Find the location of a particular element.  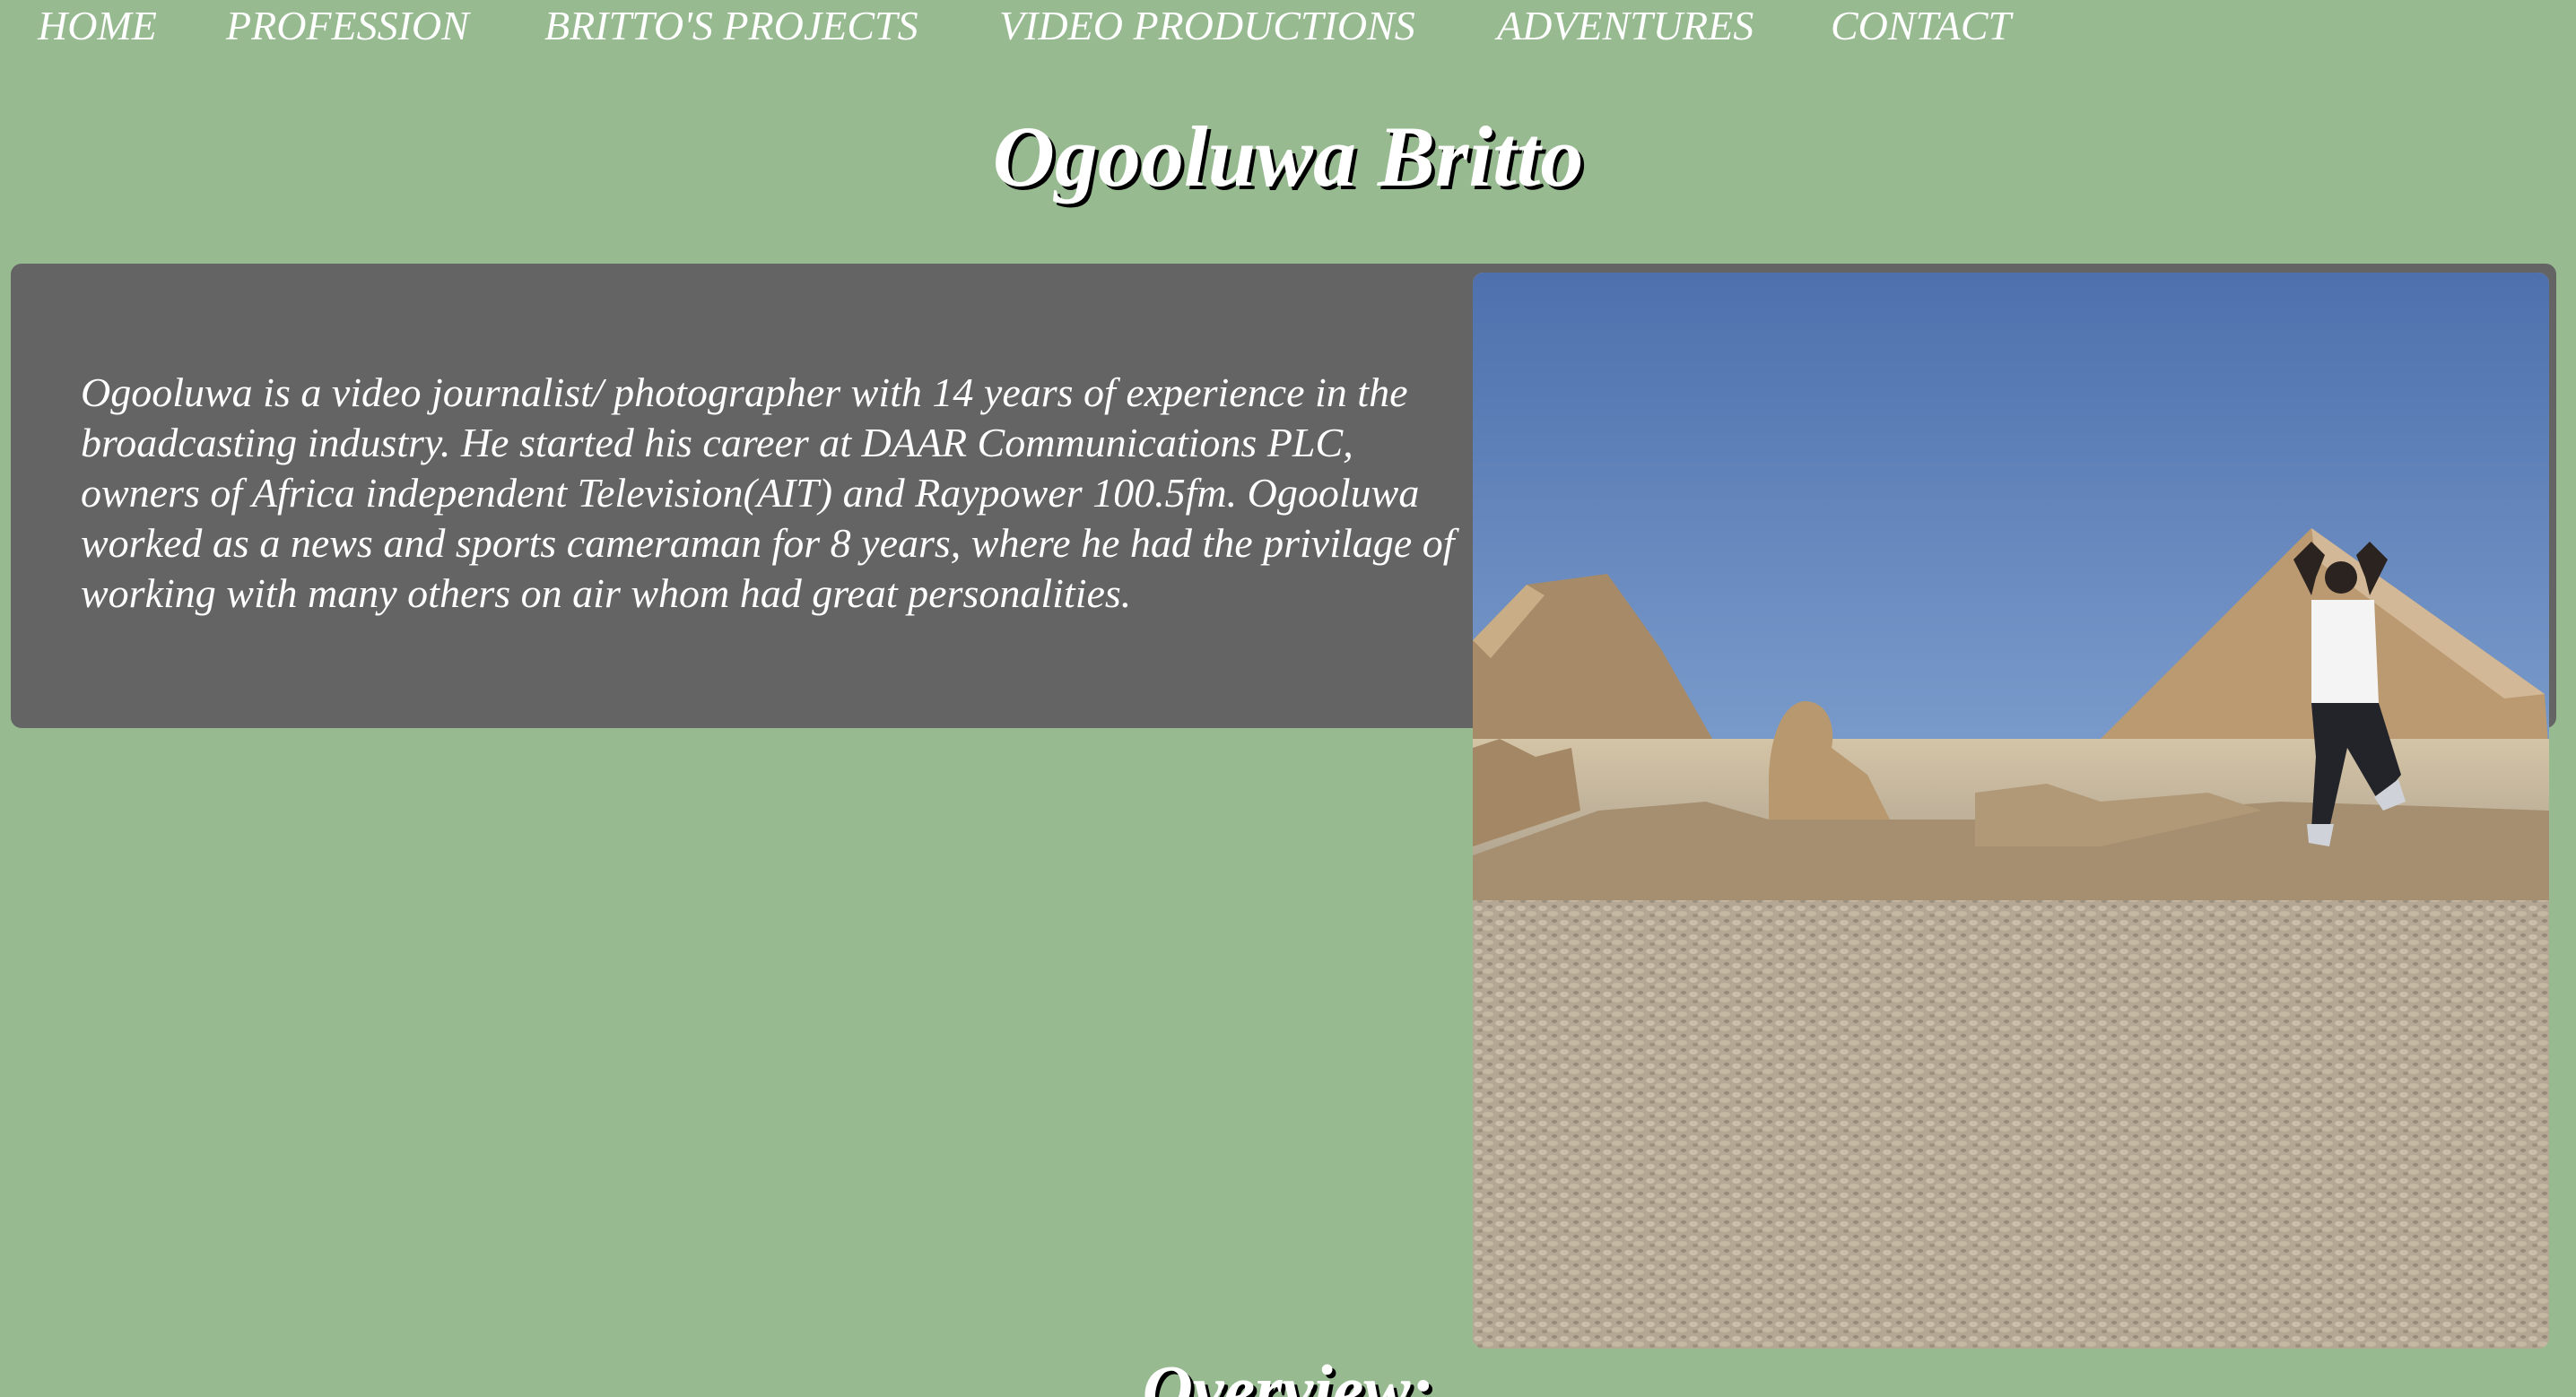

overview-heading: Overview: is located at coordinates (1288, 1373).